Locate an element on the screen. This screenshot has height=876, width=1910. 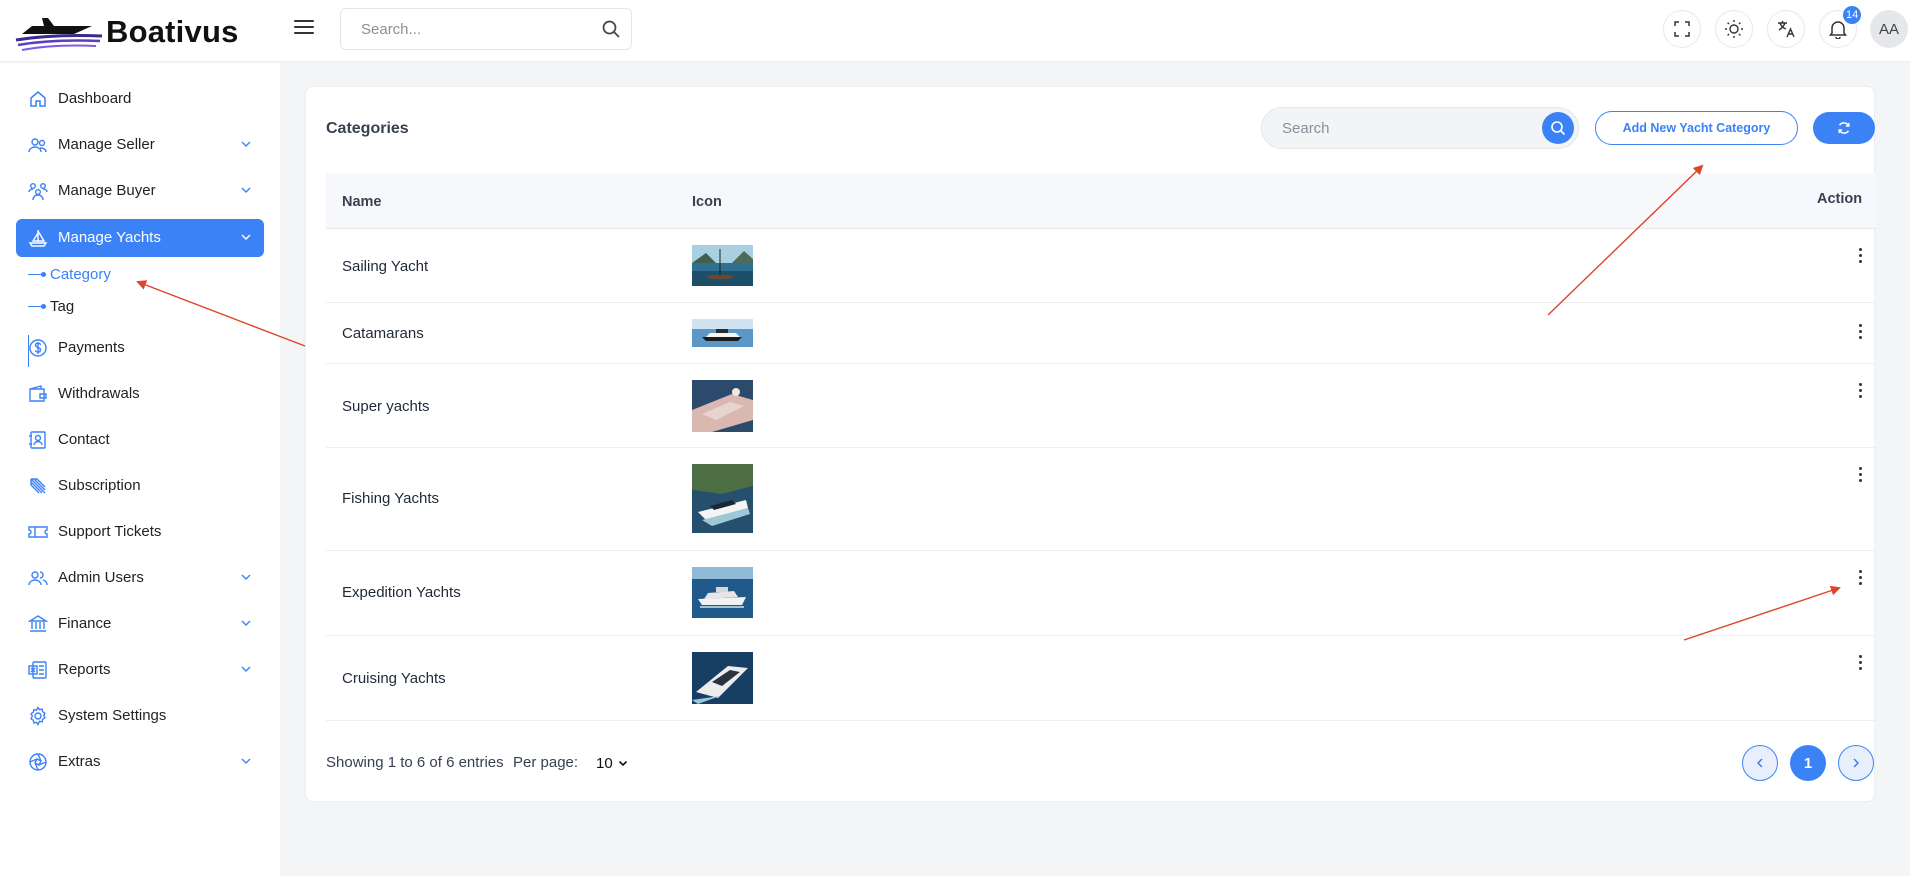
gear-icon is located at coordinates (38, 716).